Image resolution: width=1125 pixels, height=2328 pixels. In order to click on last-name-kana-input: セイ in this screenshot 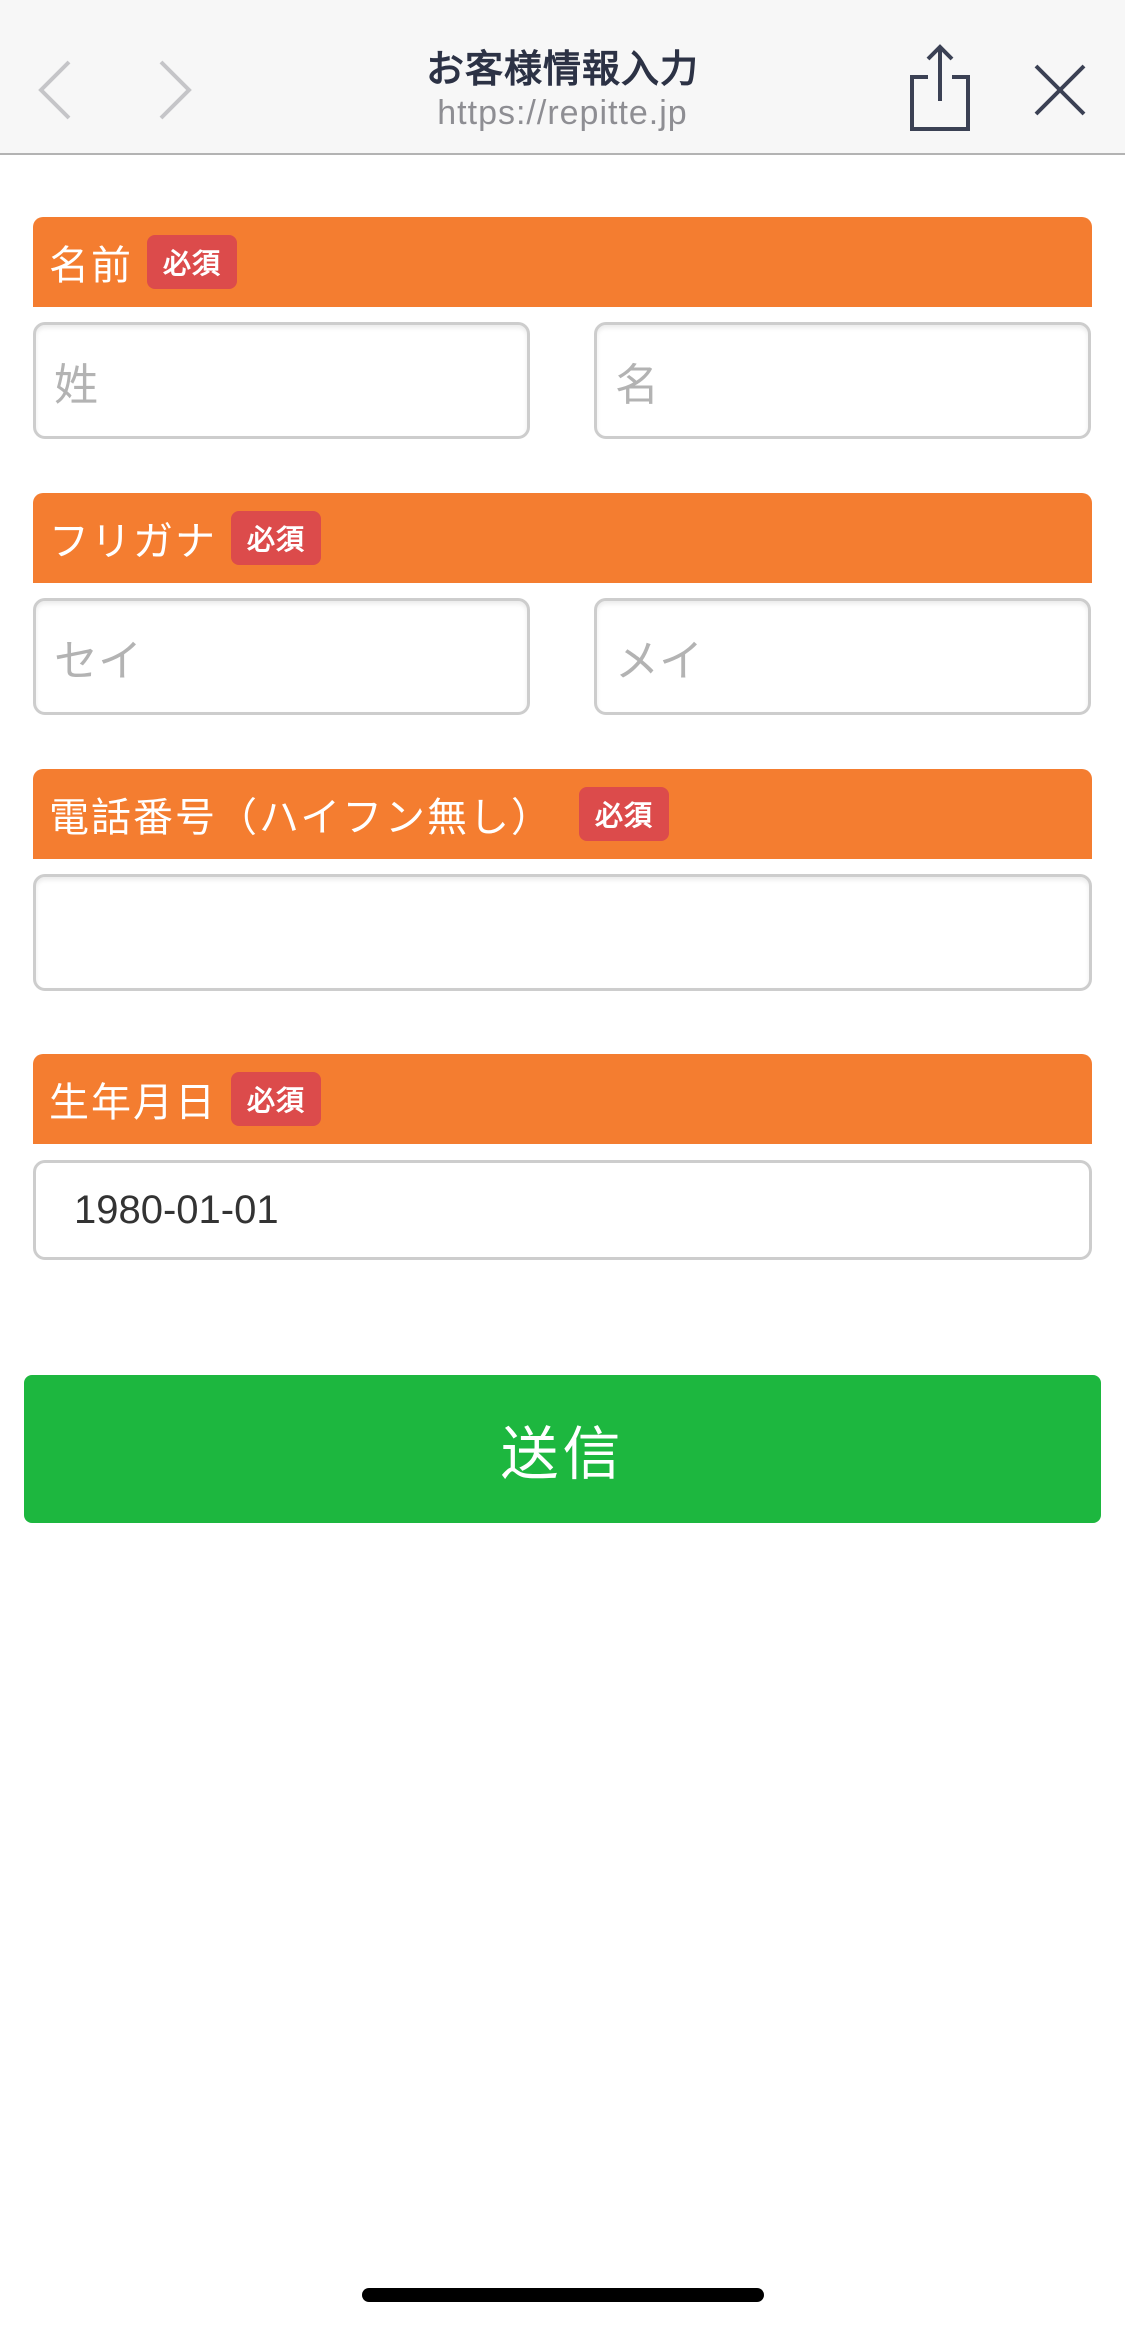, I will do `click(281, 656)`.